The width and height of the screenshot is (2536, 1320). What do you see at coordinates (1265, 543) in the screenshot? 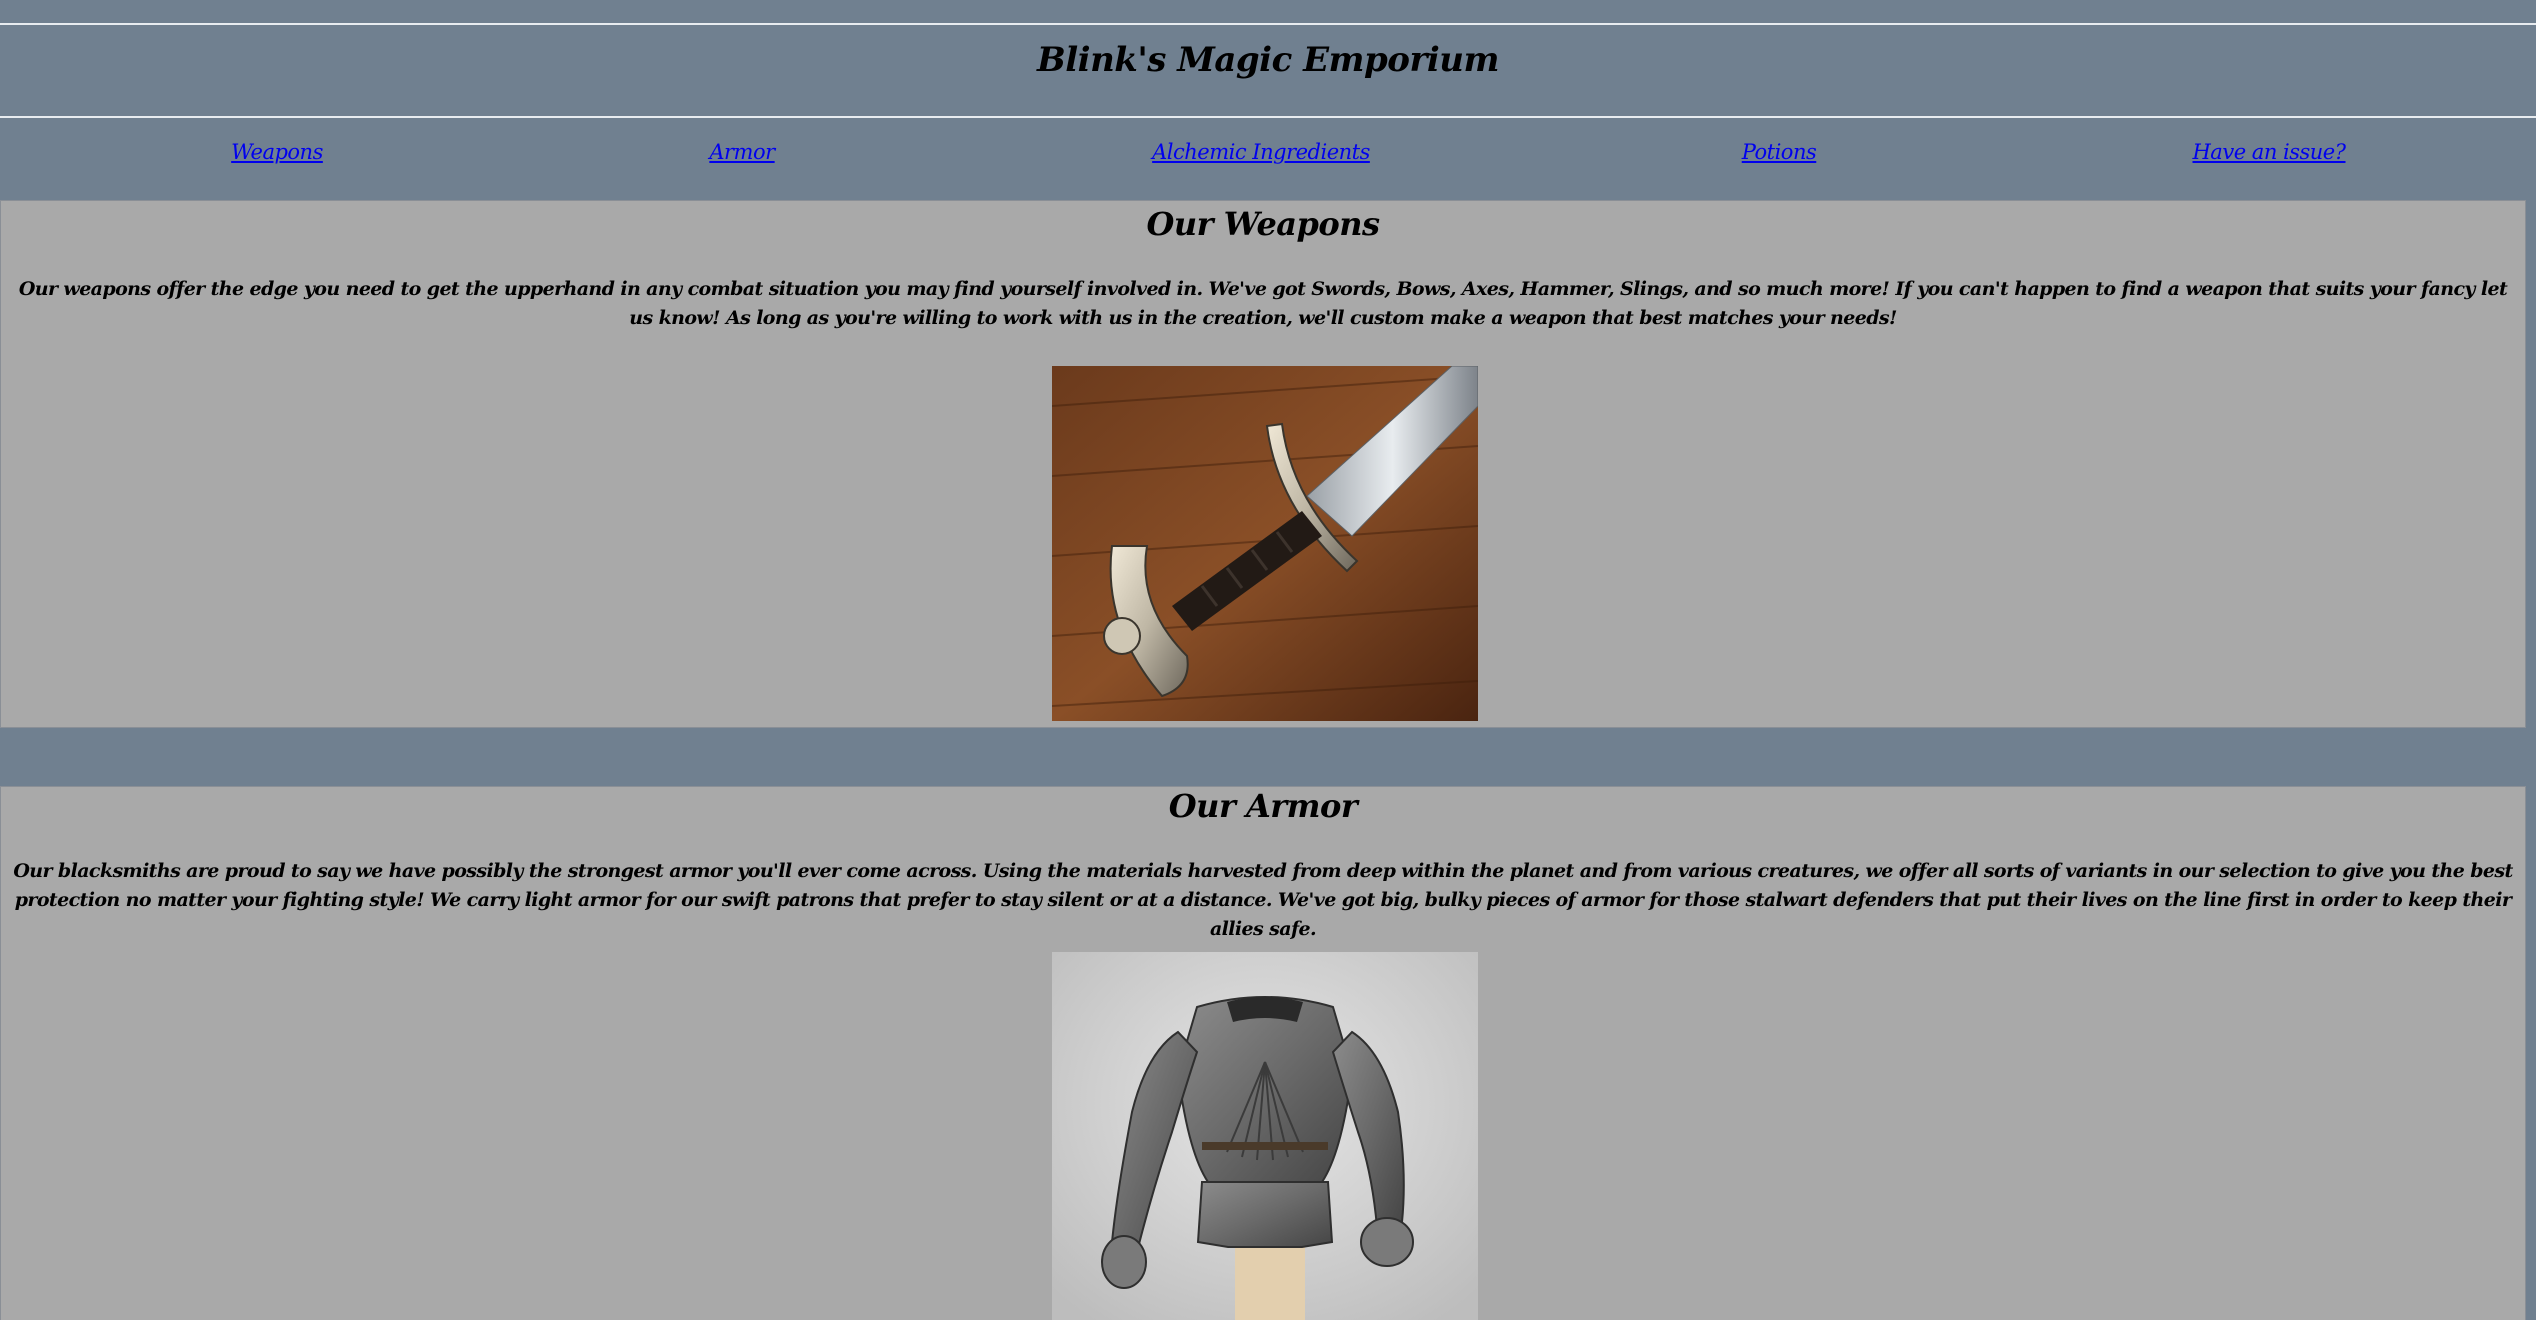
I see `sword-image` at bounding box center [1265, 543].